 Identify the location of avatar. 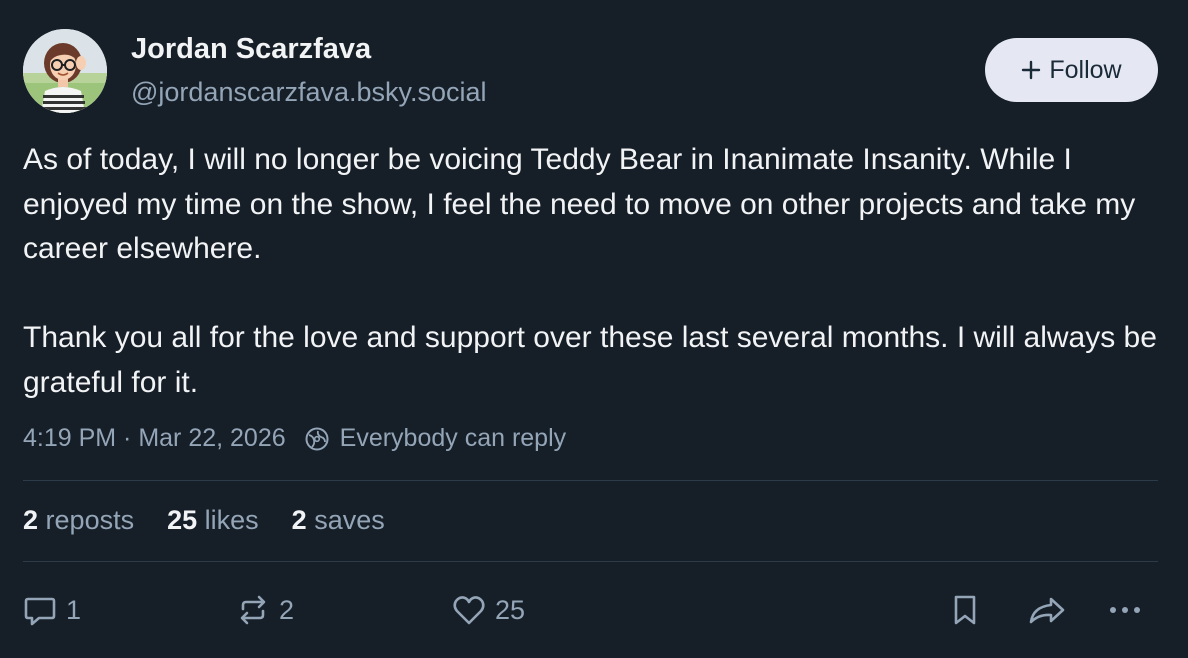
(65, 71).